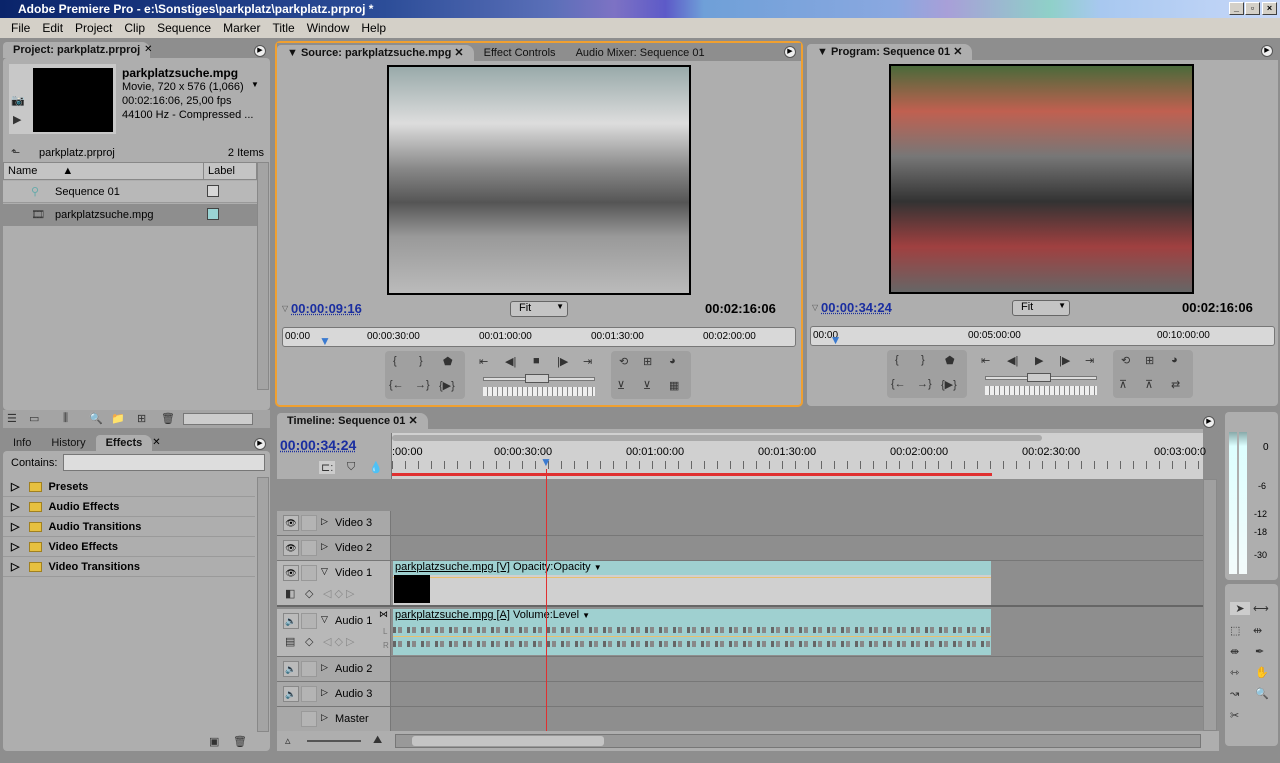  I want to click on menu-help: Help, so click(373, 28).